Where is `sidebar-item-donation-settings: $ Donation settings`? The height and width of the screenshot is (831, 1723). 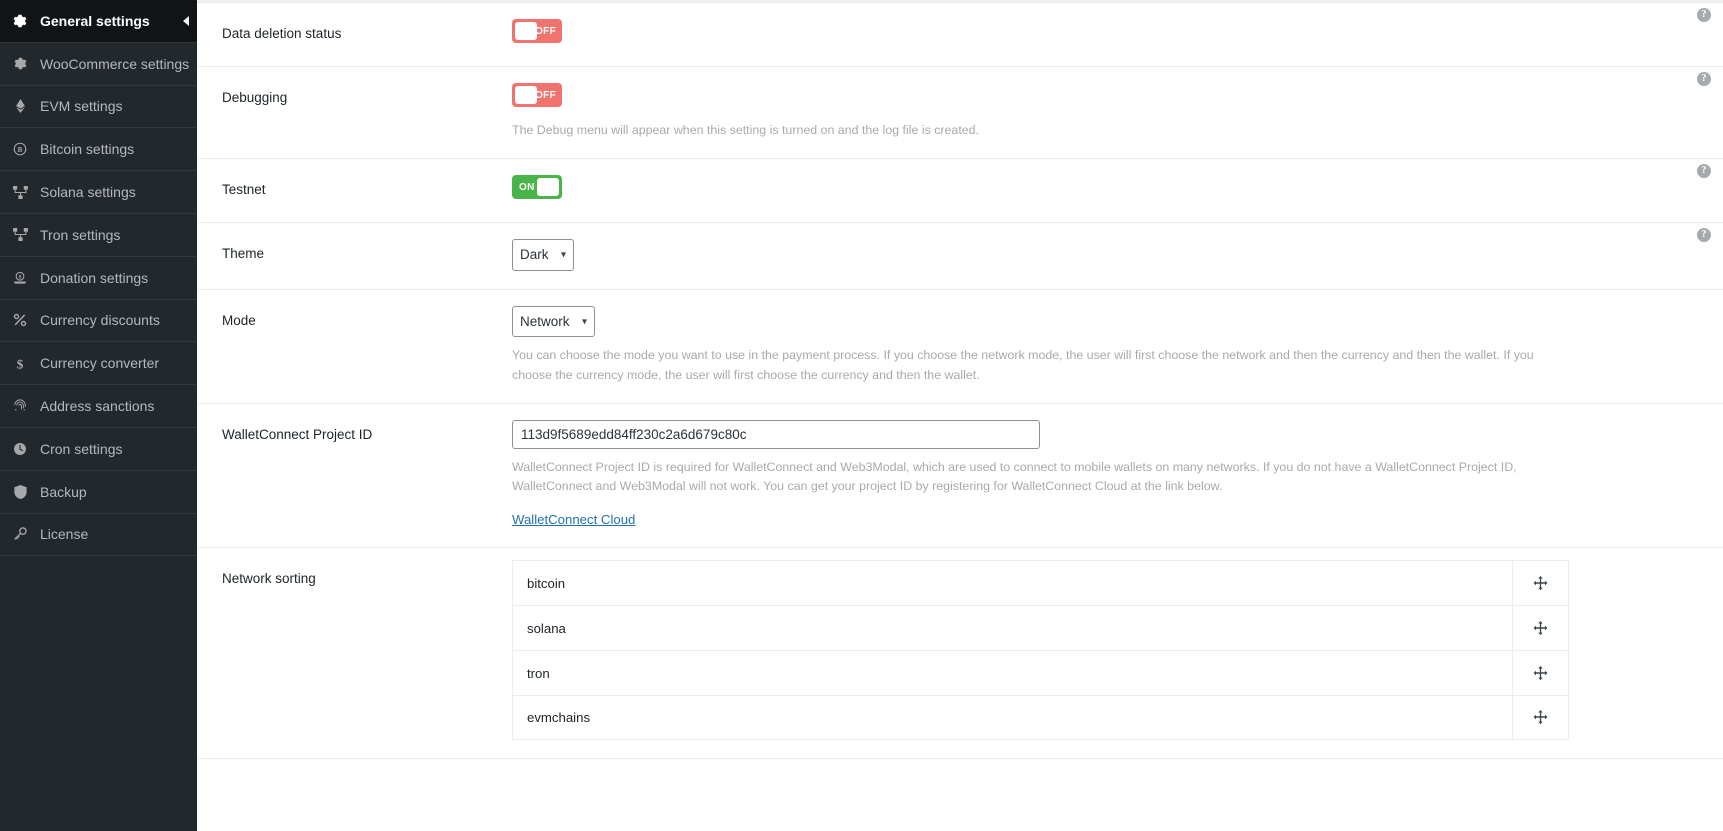
sidebar-item-donation-settings: $ Donation settings is located at coordinates (98, 278).